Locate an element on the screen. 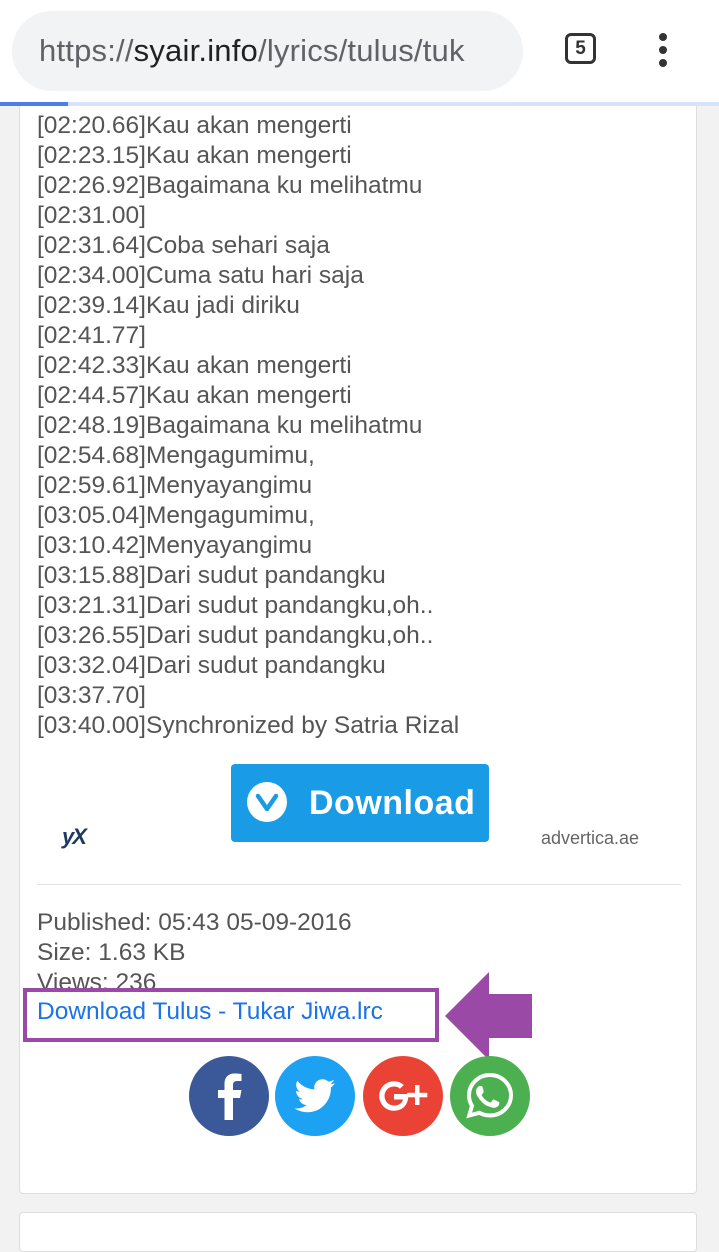 The width and height of the screenshot is (719, 1252). ad-download-label: Download is located at coordinates (392, 803).